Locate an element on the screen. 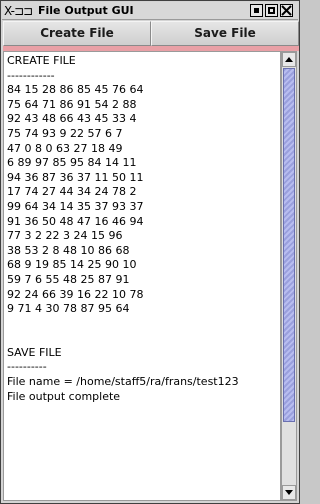 The image size is (320, 504). output-line: File output complete is located at coordinates (64, 396).